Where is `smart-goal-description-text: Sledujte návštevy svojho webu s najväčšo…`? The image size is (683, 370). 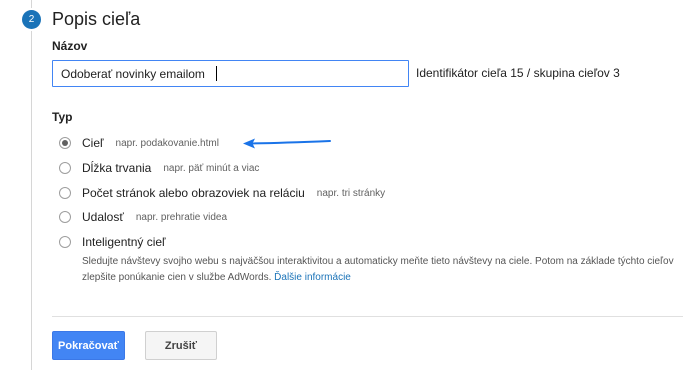 smart-goal-description-text: Sledujte návštevy svojho webu s najväčšo… is located at coordinates (378, 269).